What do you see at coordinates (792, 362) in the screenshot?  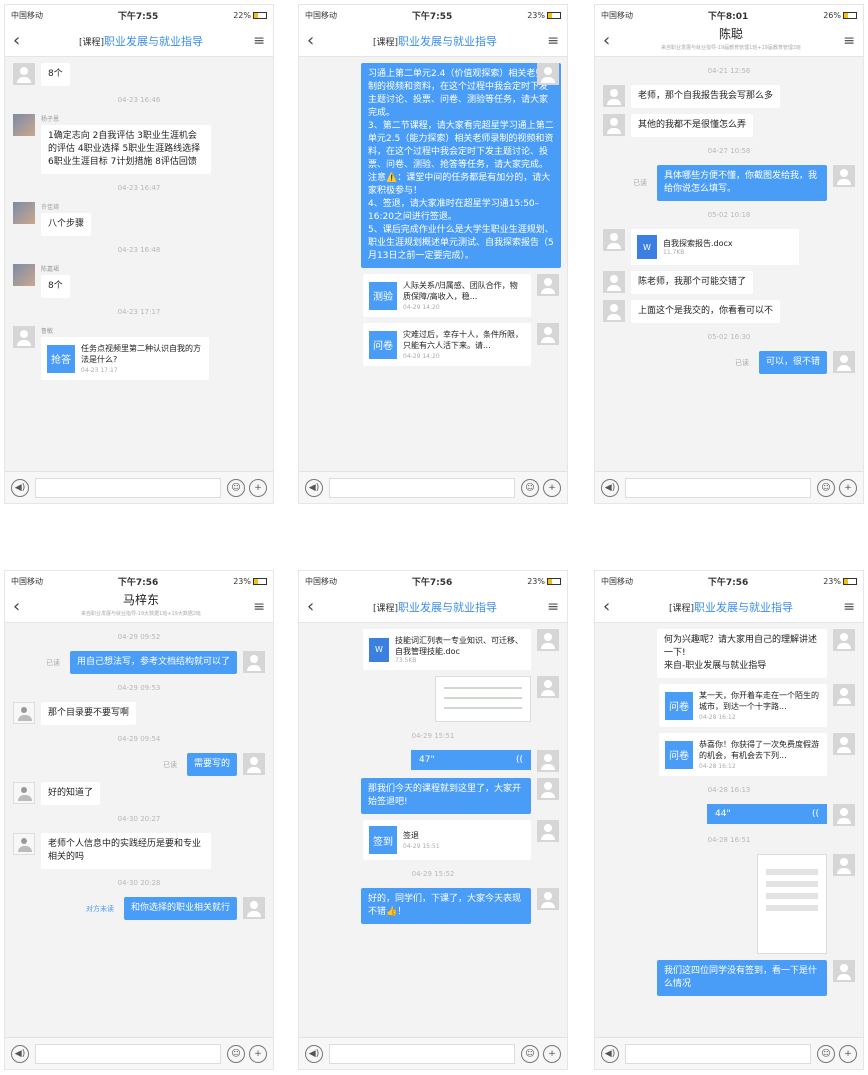 I see `message-bubble: 可以，很不错` at bounding box center [792, 362].